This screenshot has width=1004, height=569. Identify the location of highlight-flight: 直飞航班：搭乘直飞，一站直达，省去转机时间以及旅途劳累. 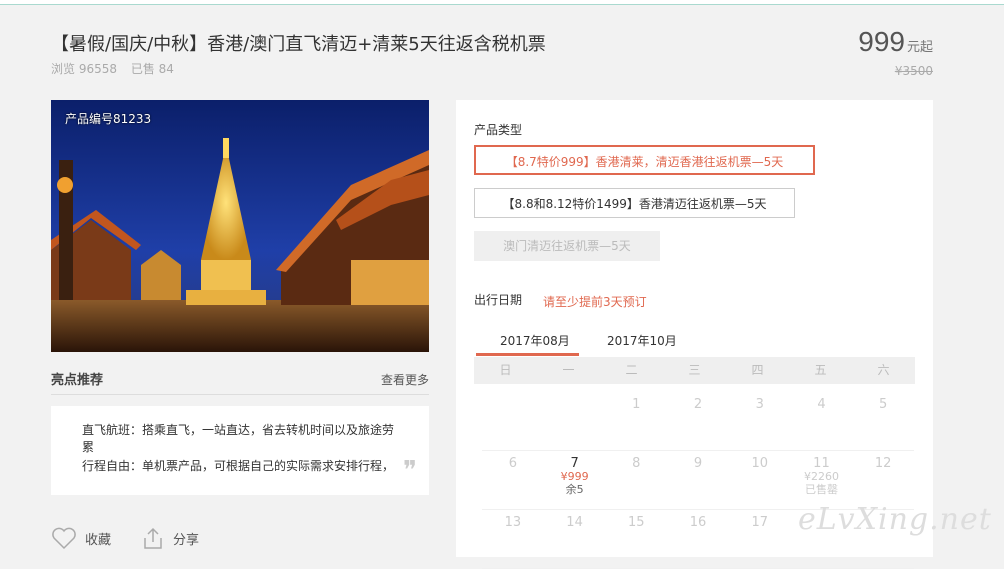
(238, 438).